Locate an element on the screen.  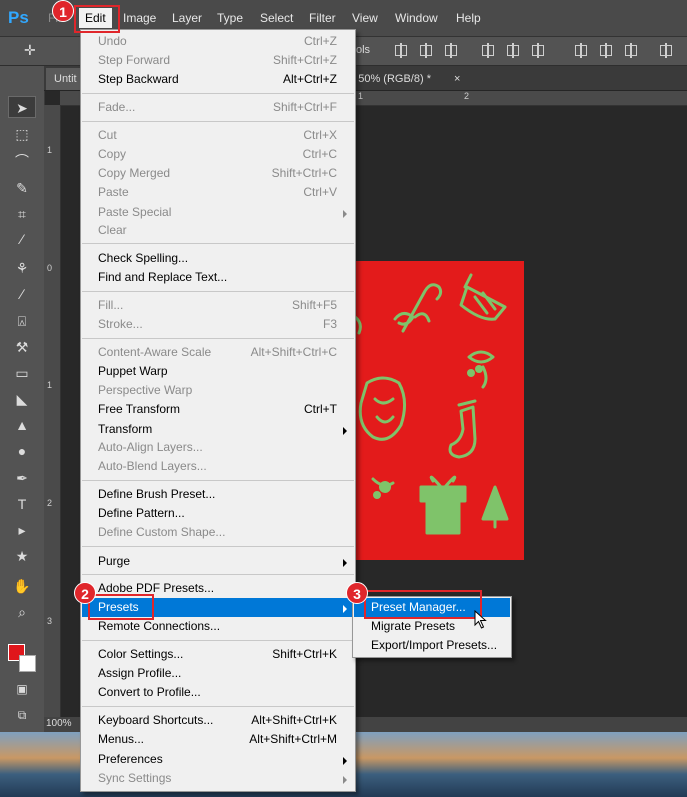
menu-item-undo: Undo Ctrl+Z is located at coordinates (218, 41).